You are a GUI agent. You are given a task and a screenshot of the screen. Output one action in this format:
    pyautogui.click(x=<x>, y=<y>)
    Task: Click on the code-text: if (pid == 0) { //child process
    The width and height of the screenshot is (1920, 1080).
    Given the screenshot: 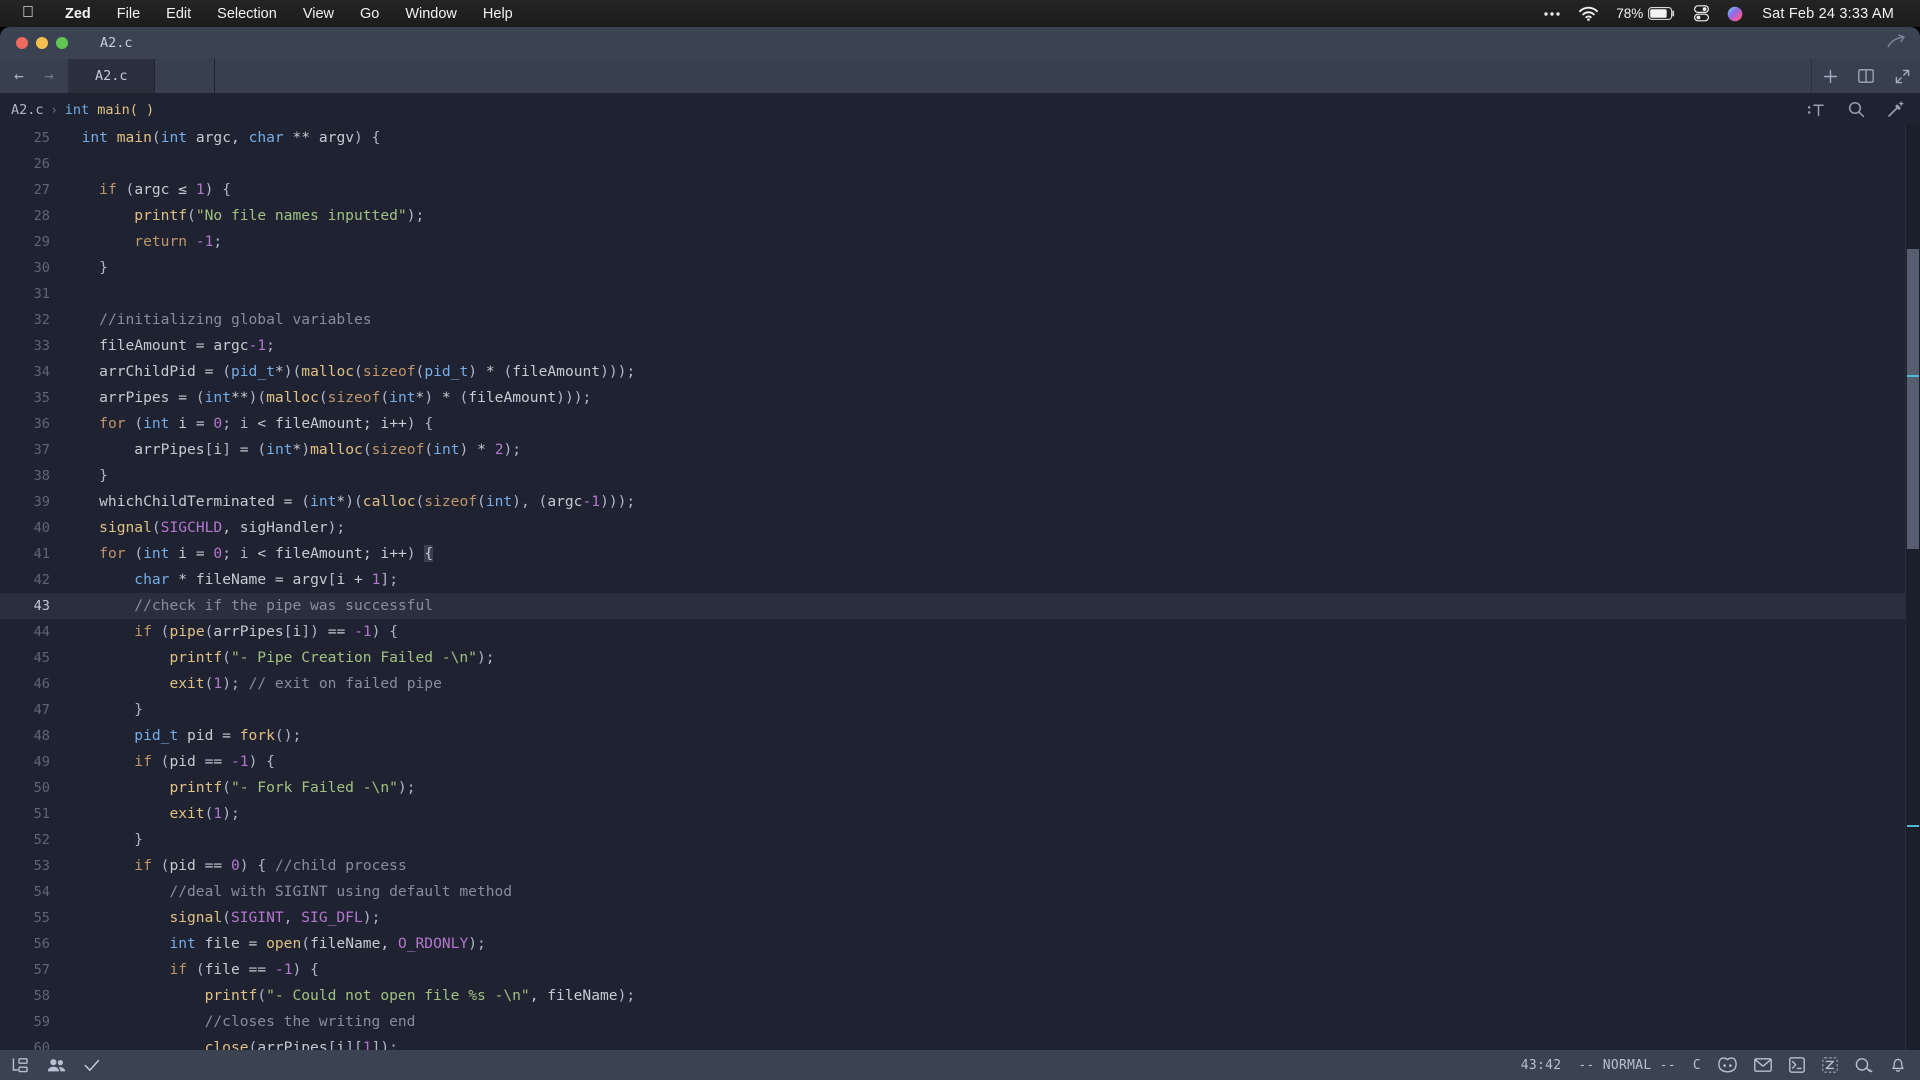 What is the action you would take?
    pyautogui.click(x=235, y=866)
    